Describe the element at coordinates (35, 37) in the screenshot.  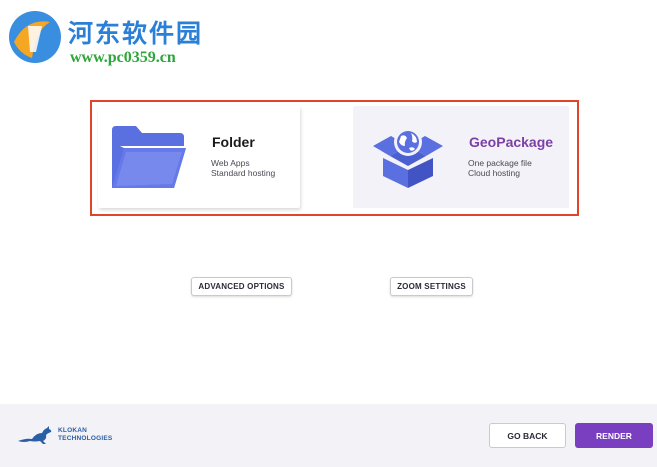
I see `watermark-logo-icon` at that location.